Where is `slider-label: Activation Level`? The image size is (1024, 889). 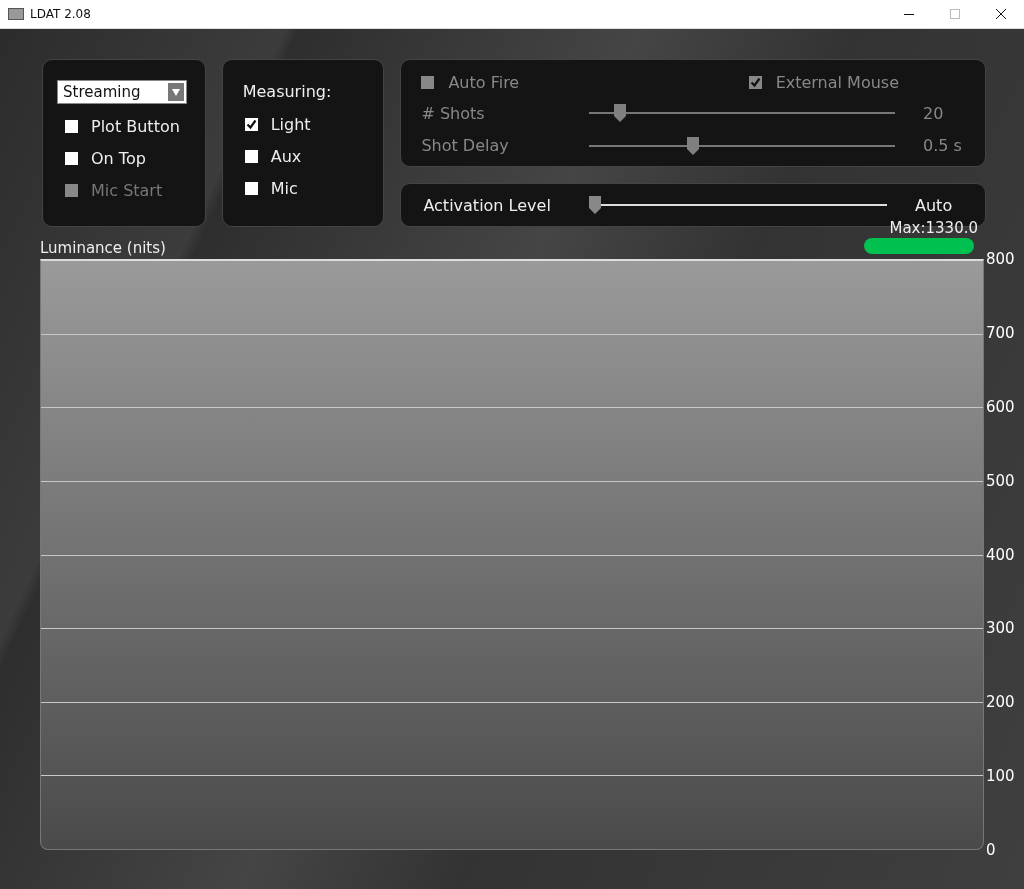 slider-label: Activation Level is located at coordinates (487, 205).